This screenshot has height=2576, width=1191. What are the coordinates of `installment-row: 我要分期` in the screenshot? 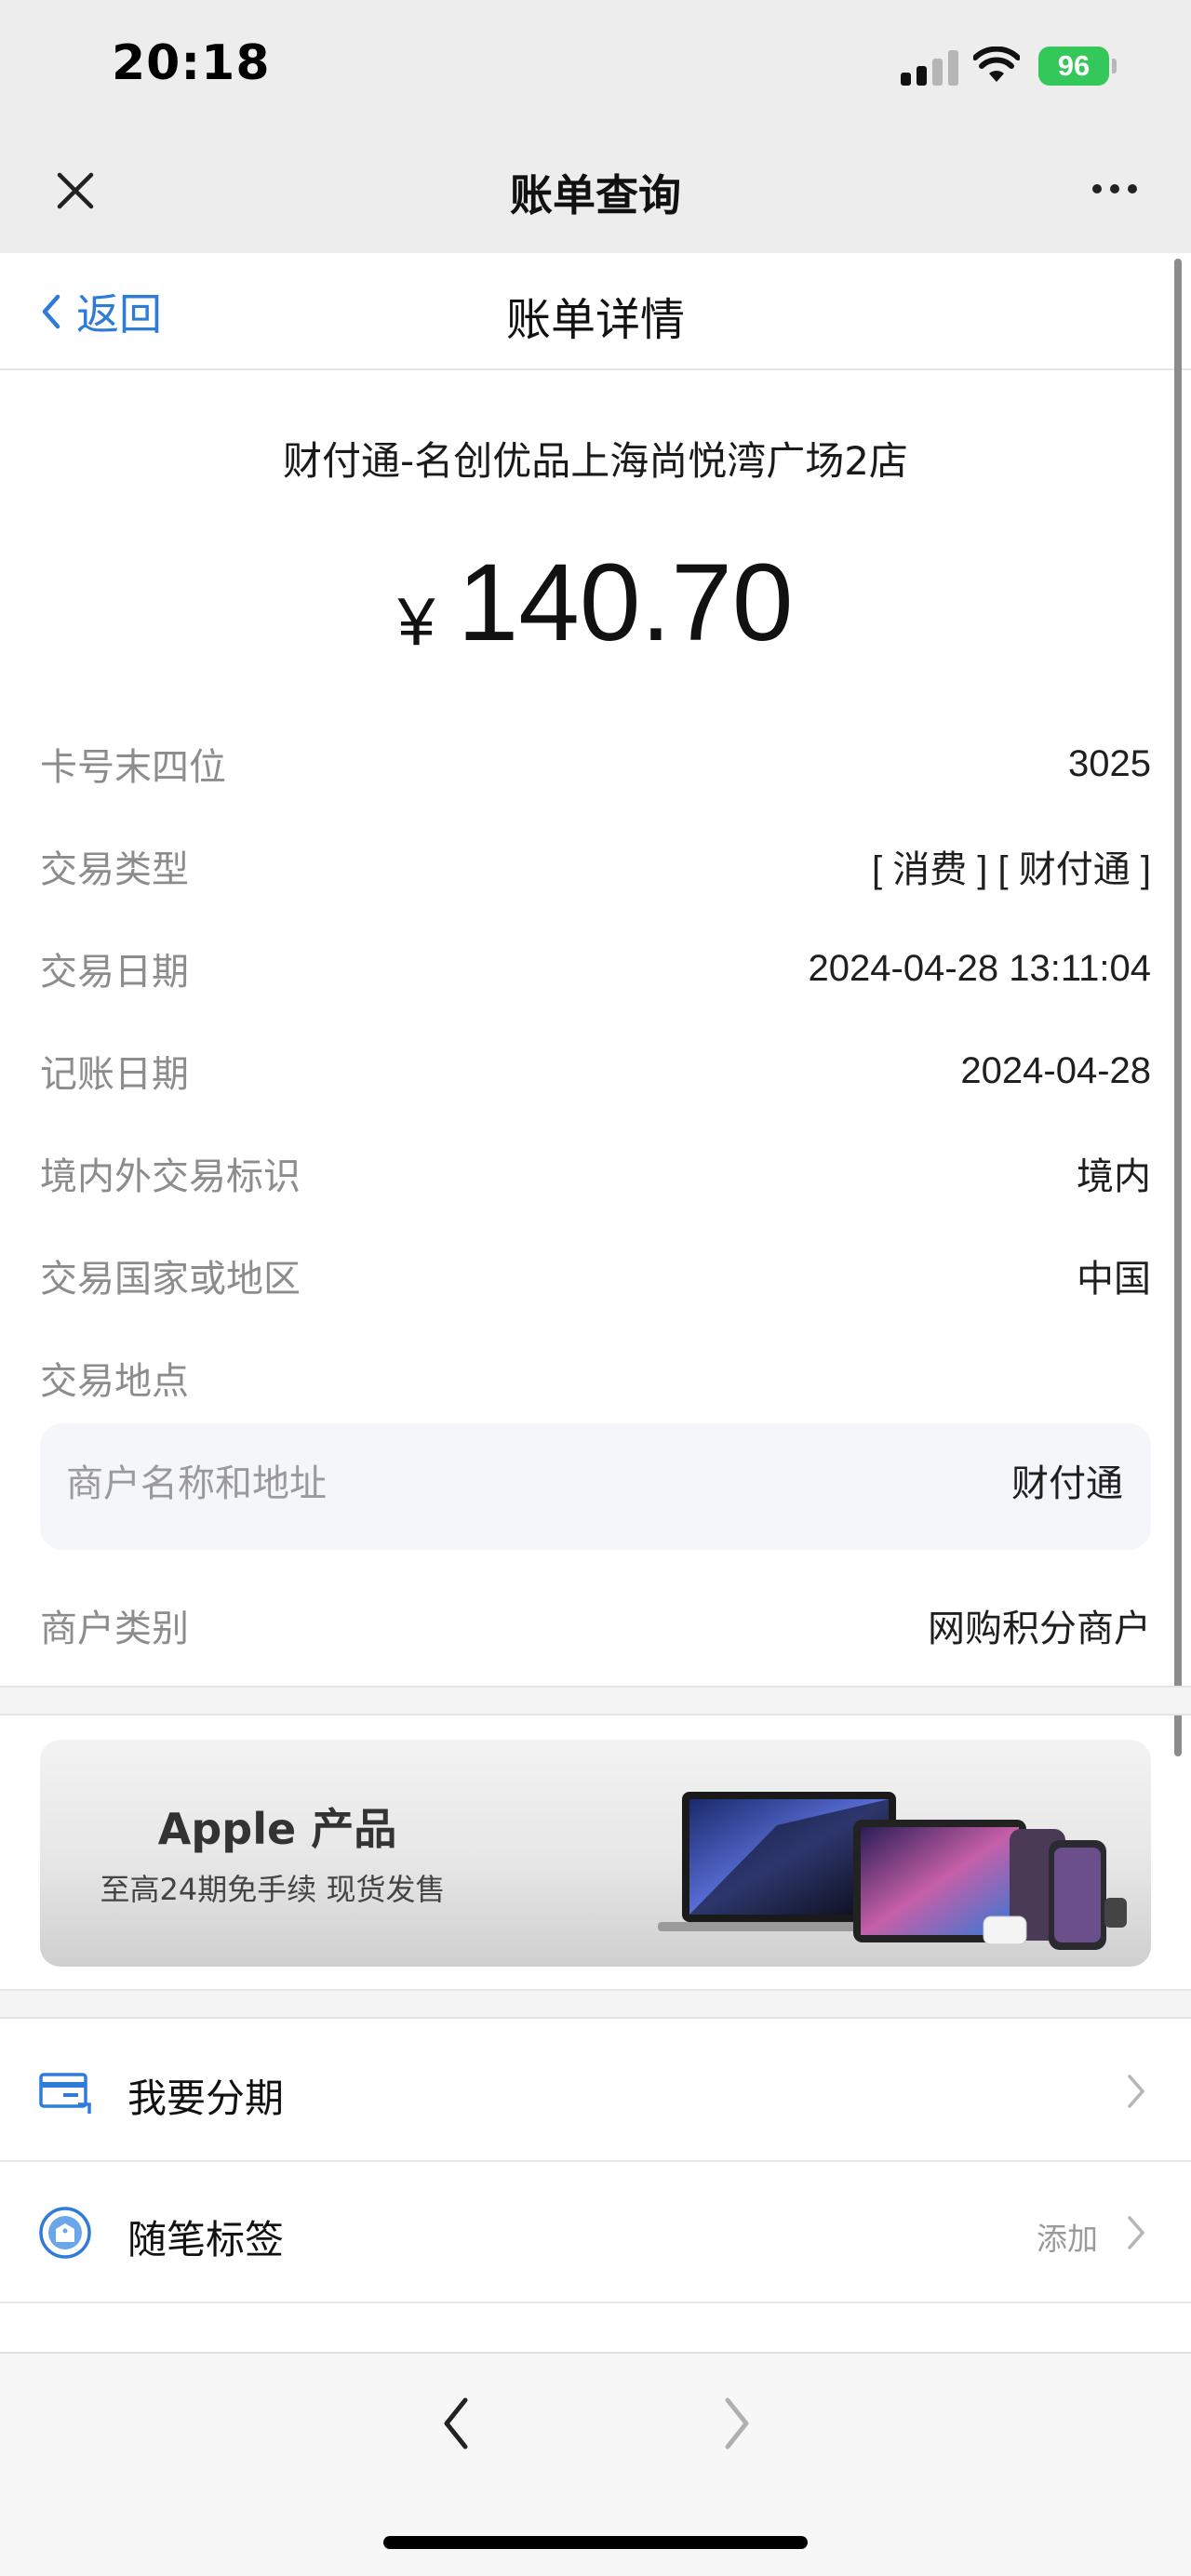 It's located at (595, 2091).